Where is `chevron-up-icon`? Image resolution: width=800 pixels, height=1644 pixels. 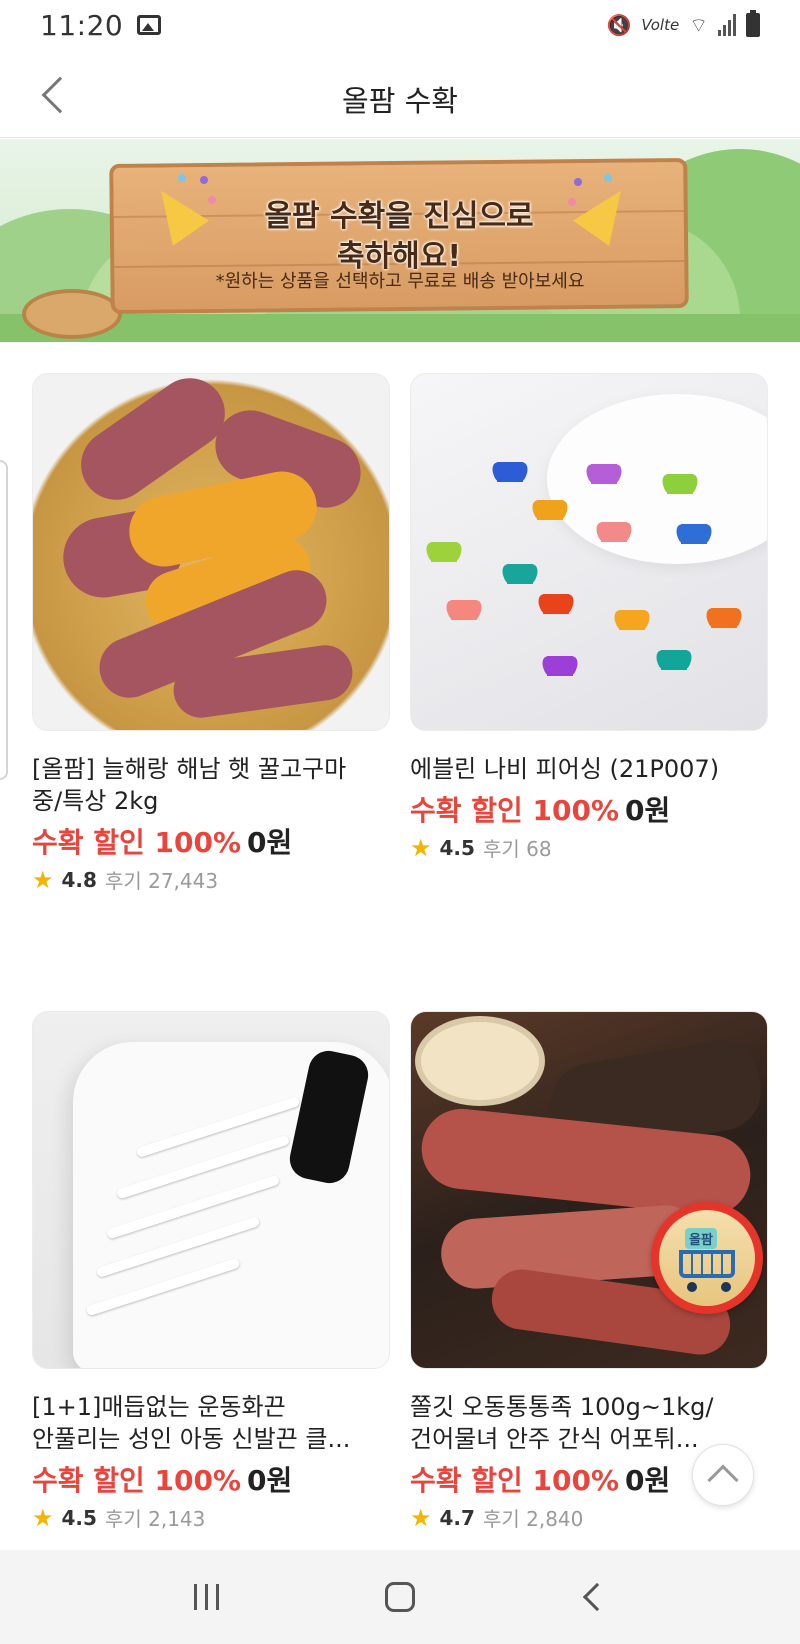 chevron-up-icon is located at coordinates (723, 1480).